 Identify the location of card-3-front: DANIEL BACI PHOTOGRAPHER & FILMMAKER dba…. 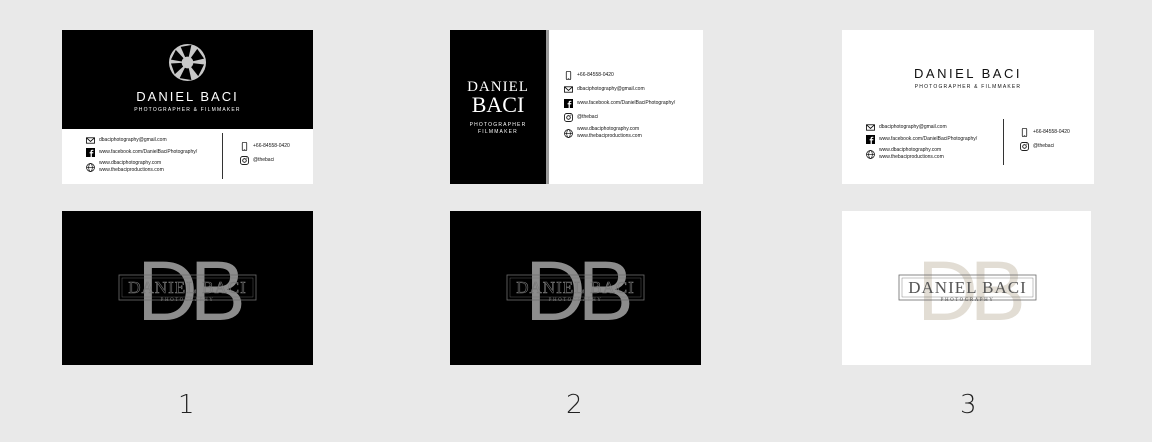
(968, 107).